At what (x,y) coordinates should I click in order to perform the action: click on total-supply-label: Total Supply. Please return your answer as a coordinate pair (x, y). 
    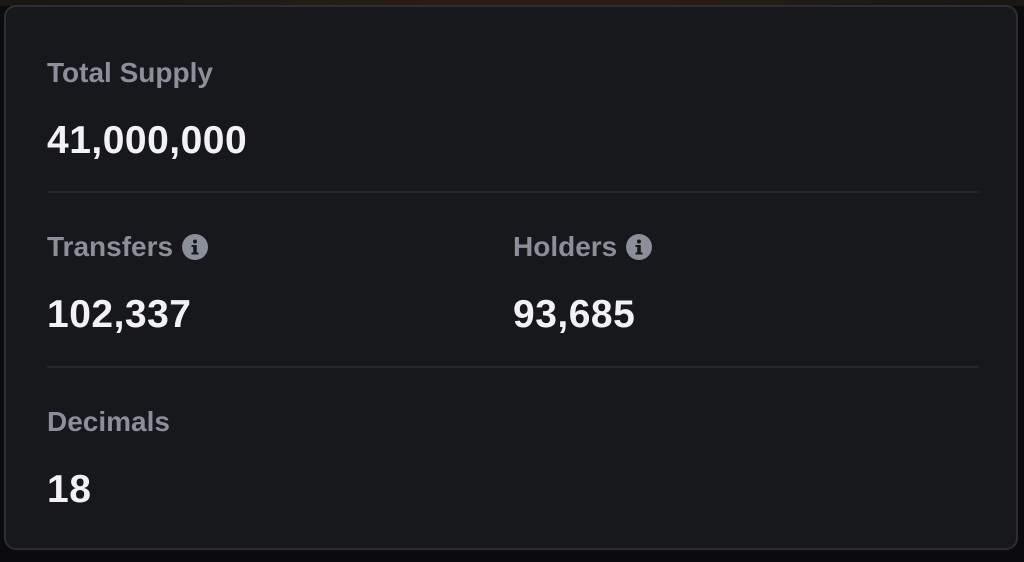
    Looking at the image, I should click on (130, 72).